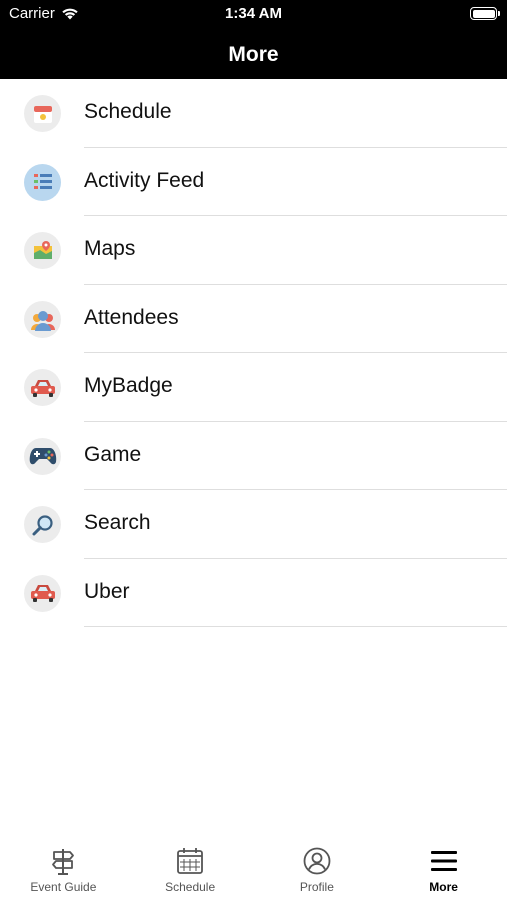  I want to click on menu-item-label: Activity Feed, so click(144, 180).